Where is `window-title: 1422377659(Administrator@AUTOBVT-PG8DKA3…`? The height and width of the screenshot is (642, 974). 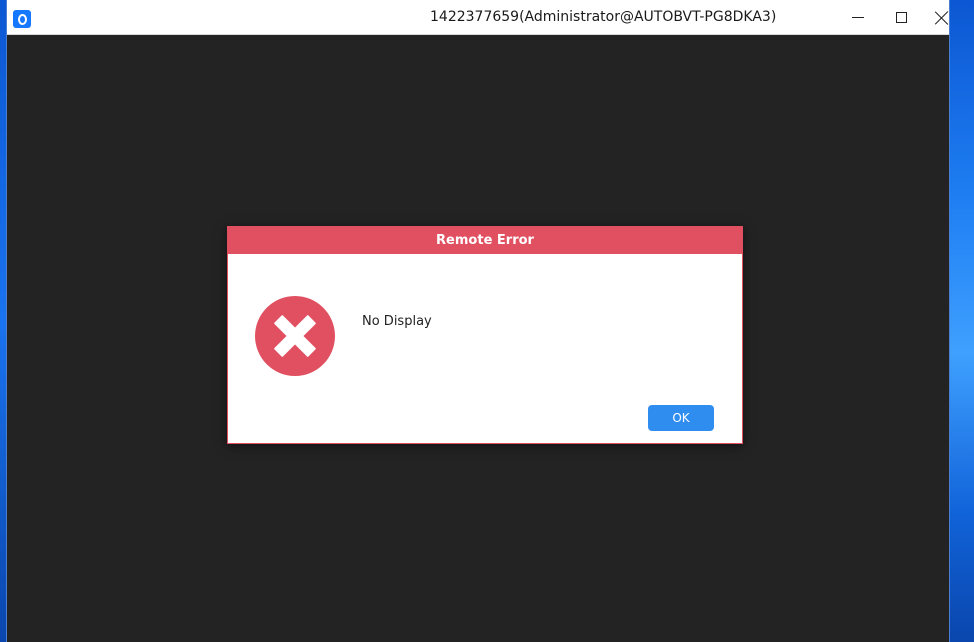 window-title: 1422377659(Administrator@AUTOBVT-PG8DKA3… is located at coordinates (603, 17).